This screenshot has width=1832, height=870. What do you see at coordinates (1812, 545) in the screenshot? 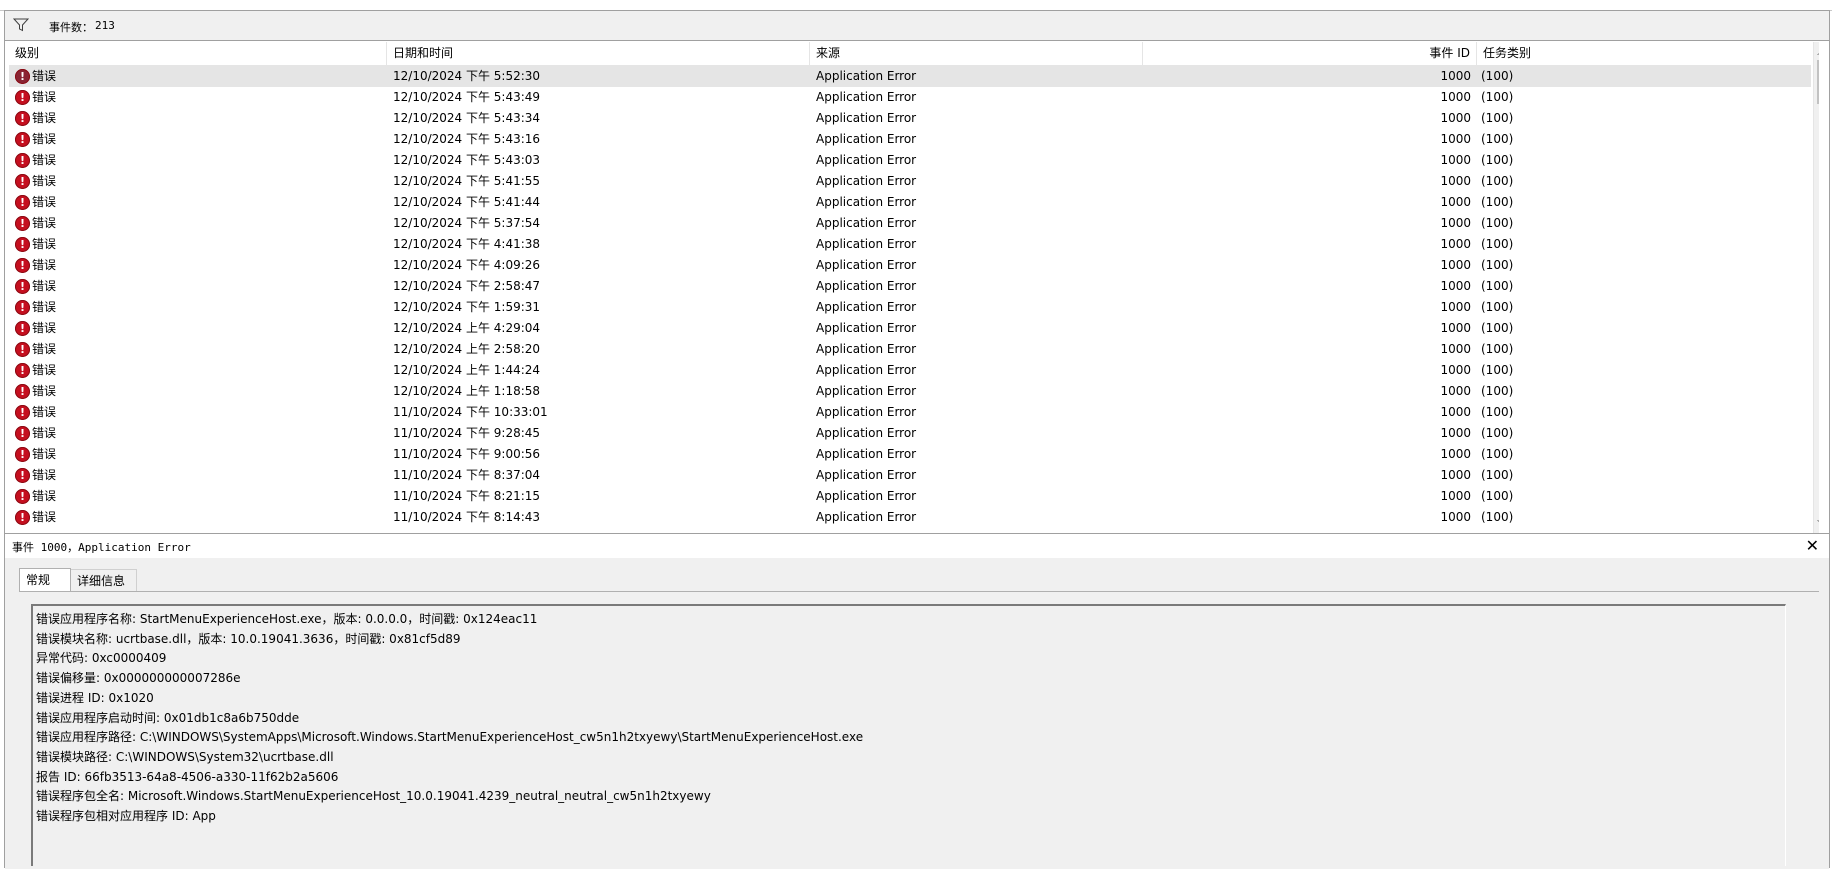
I see `close-icon: ✕` at bounding box center [1812, 545].